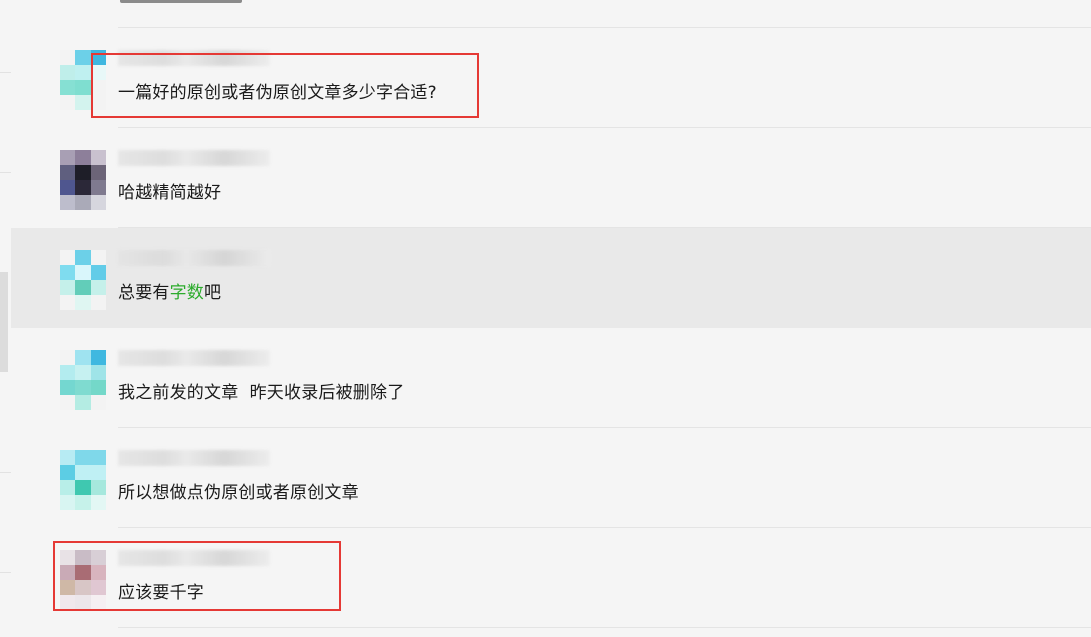 This screenshot has width=1091, height=637. I want to click on row-divider, so click(604, 627).